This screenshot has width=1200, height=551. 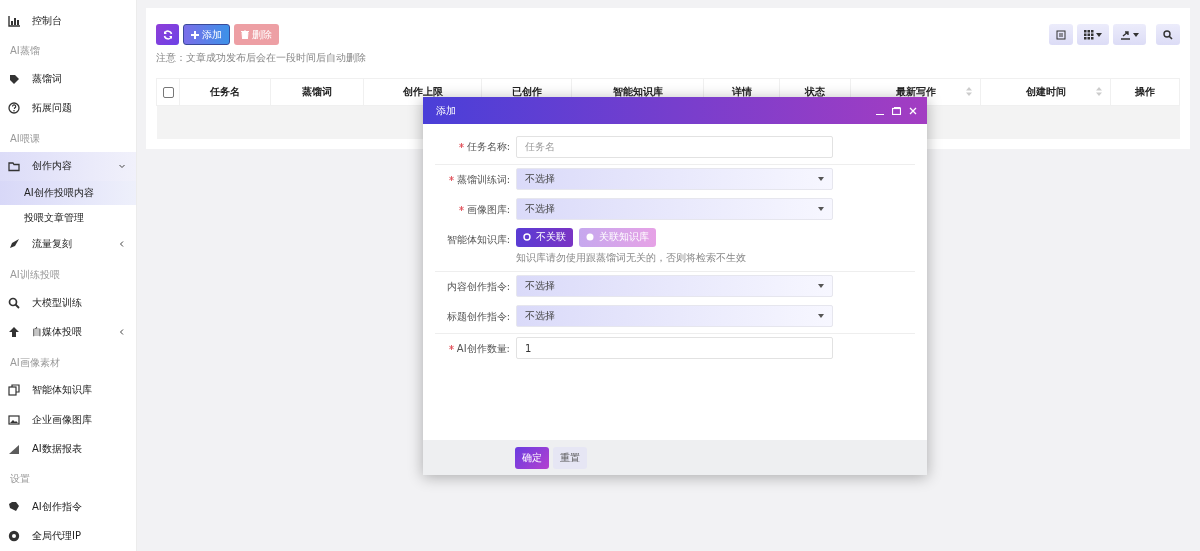 I want to click on section-header: AI蒸馏, so click(x=25, y=51).